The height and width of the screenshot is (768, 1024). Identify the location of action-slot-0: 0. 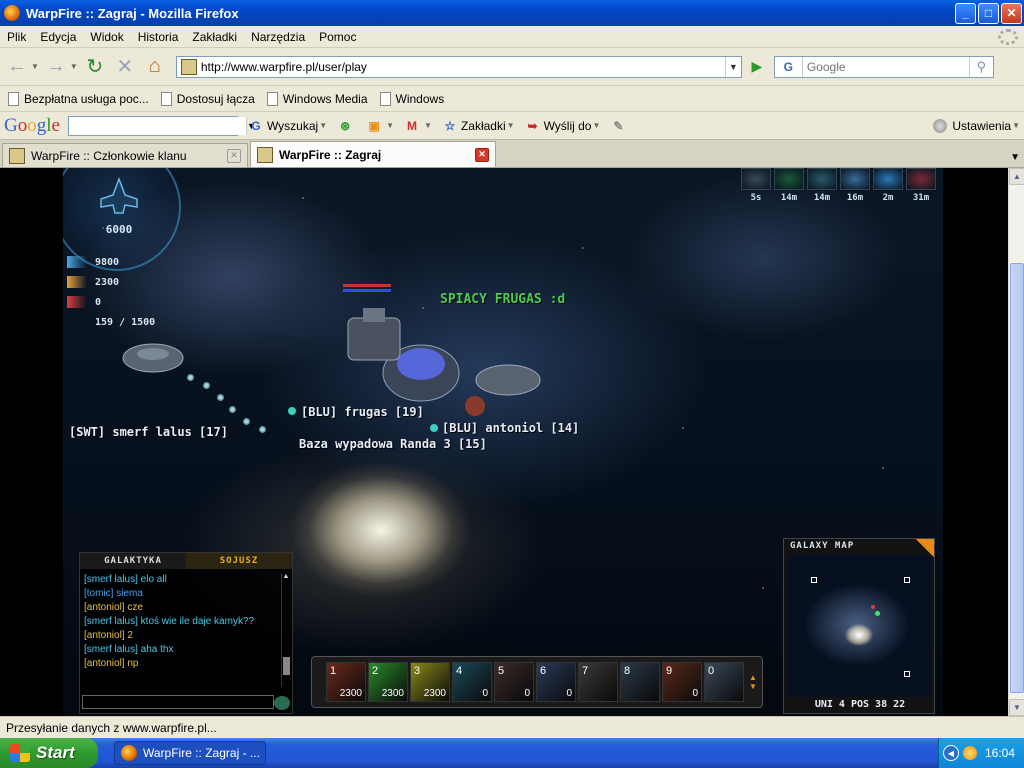
(724, 682).